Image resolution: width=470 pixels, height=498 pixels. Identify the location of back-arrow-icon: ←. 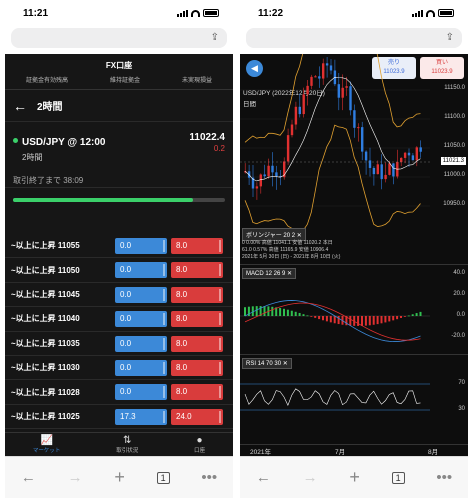
(20, 106).